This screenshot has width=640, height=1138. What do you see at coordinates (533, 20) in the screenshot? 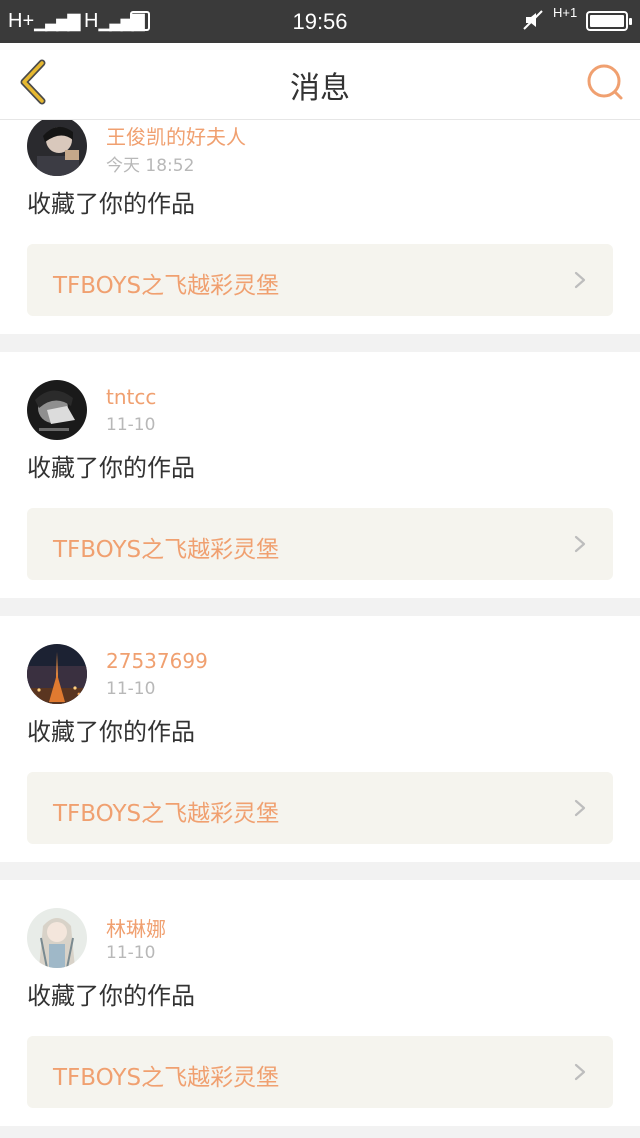
I see `mute-icon` at bounding box center [533, 20].